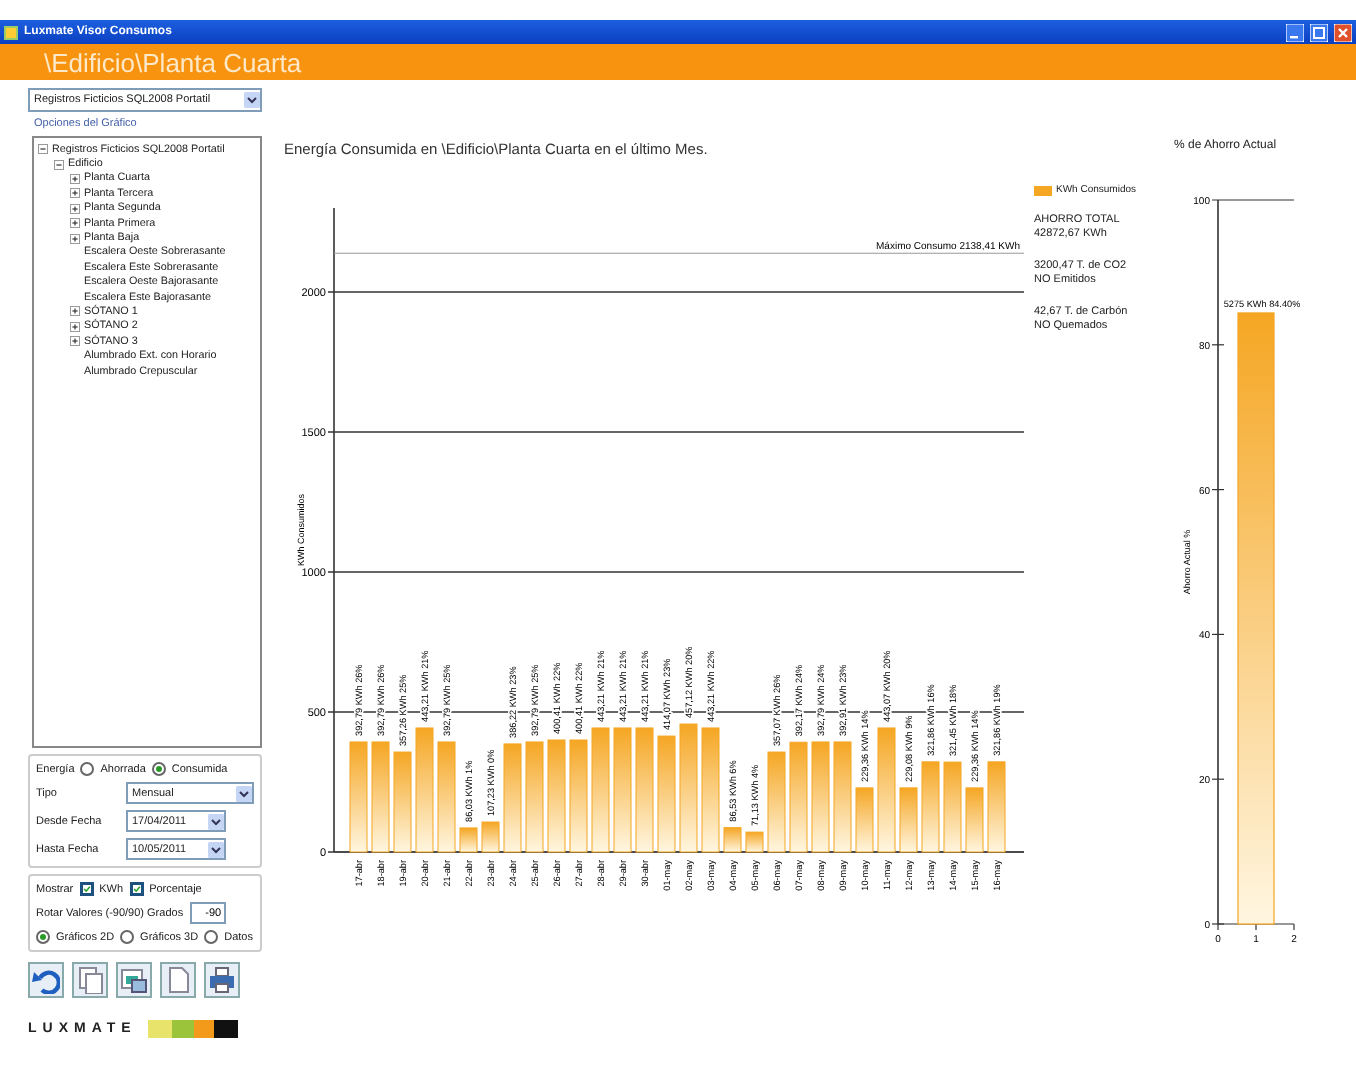  I want to click on image-button, so click(134, 980).